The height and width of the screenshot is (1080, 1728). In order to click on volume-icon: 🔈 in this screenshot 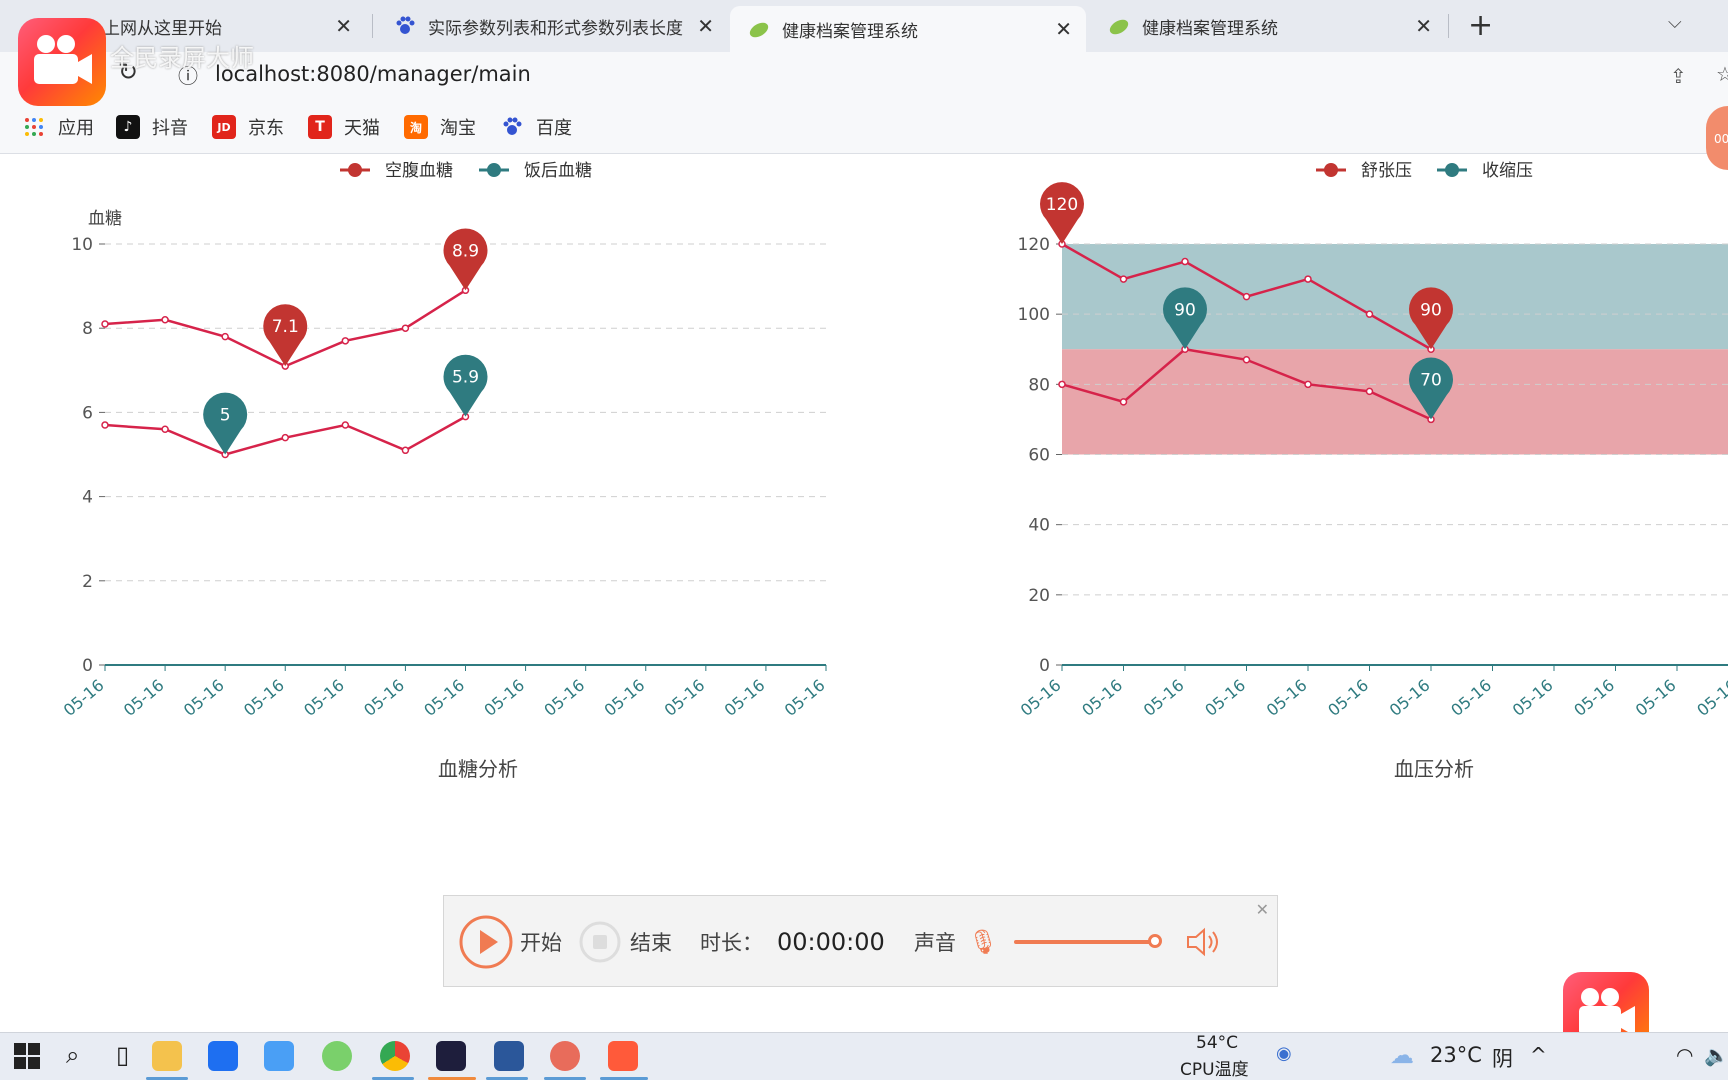, I will do `click(1716, 1055)`.